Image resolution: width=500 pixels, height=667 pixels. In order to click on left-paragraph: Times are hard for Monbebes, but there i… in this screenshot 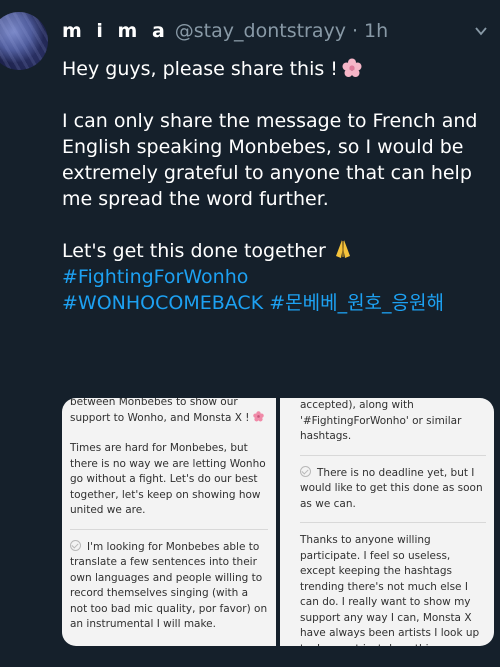, I will do `click(168, 479)`.